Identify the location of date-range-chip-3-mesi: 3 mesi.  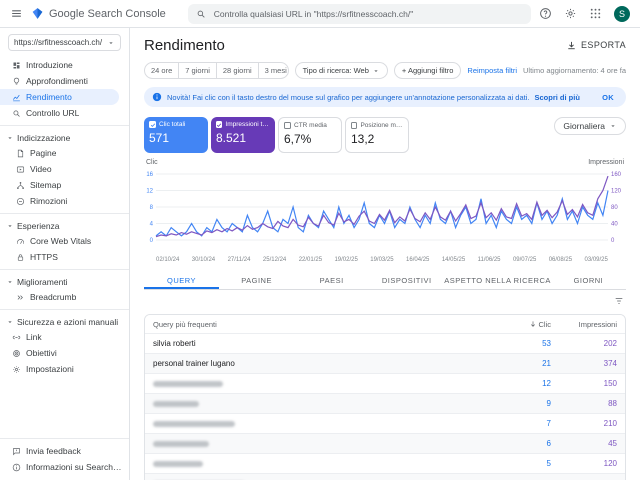
(272, 70).